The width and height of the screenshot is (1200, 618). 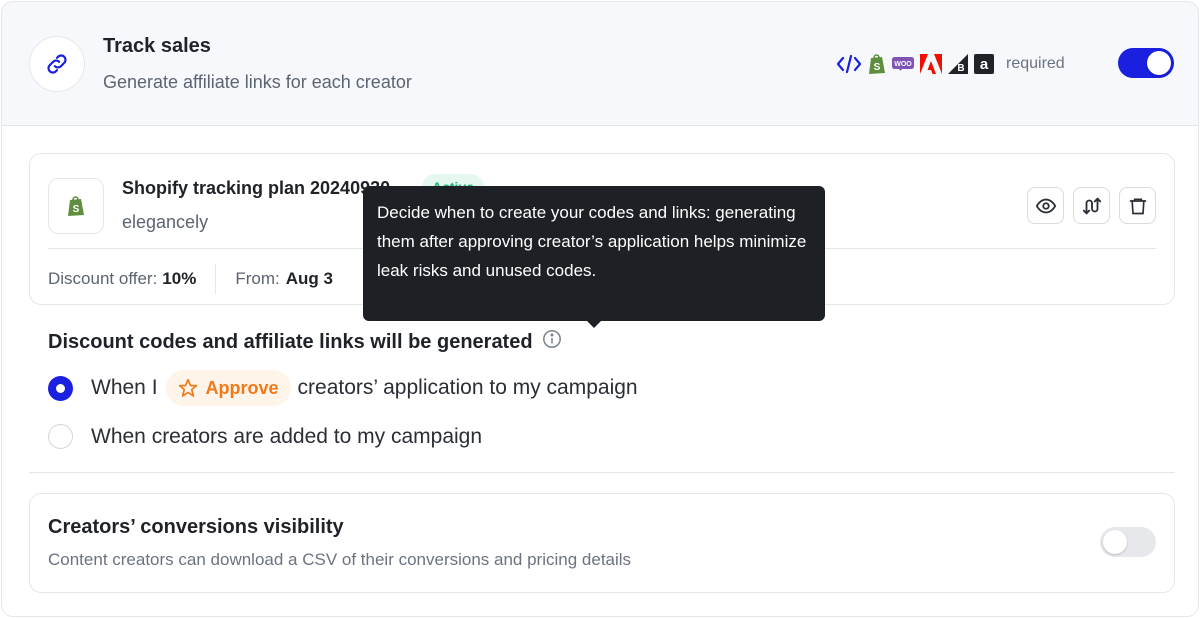 I want to click on option1-prefix: When I, so click(x=124, y=387).